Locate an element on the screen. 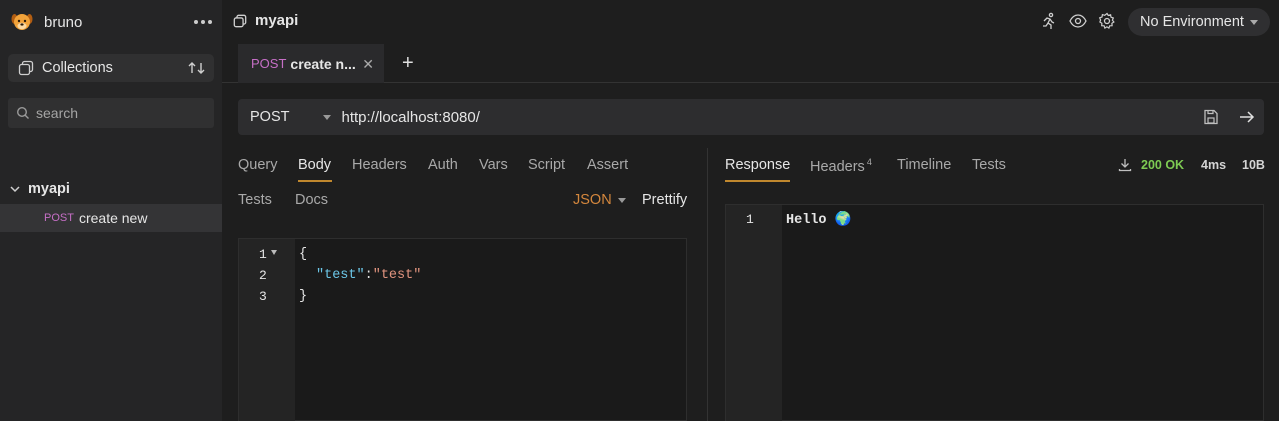 The image size is (1279, 421). collection-myapi: myapi is located at coordinates (111, 189).